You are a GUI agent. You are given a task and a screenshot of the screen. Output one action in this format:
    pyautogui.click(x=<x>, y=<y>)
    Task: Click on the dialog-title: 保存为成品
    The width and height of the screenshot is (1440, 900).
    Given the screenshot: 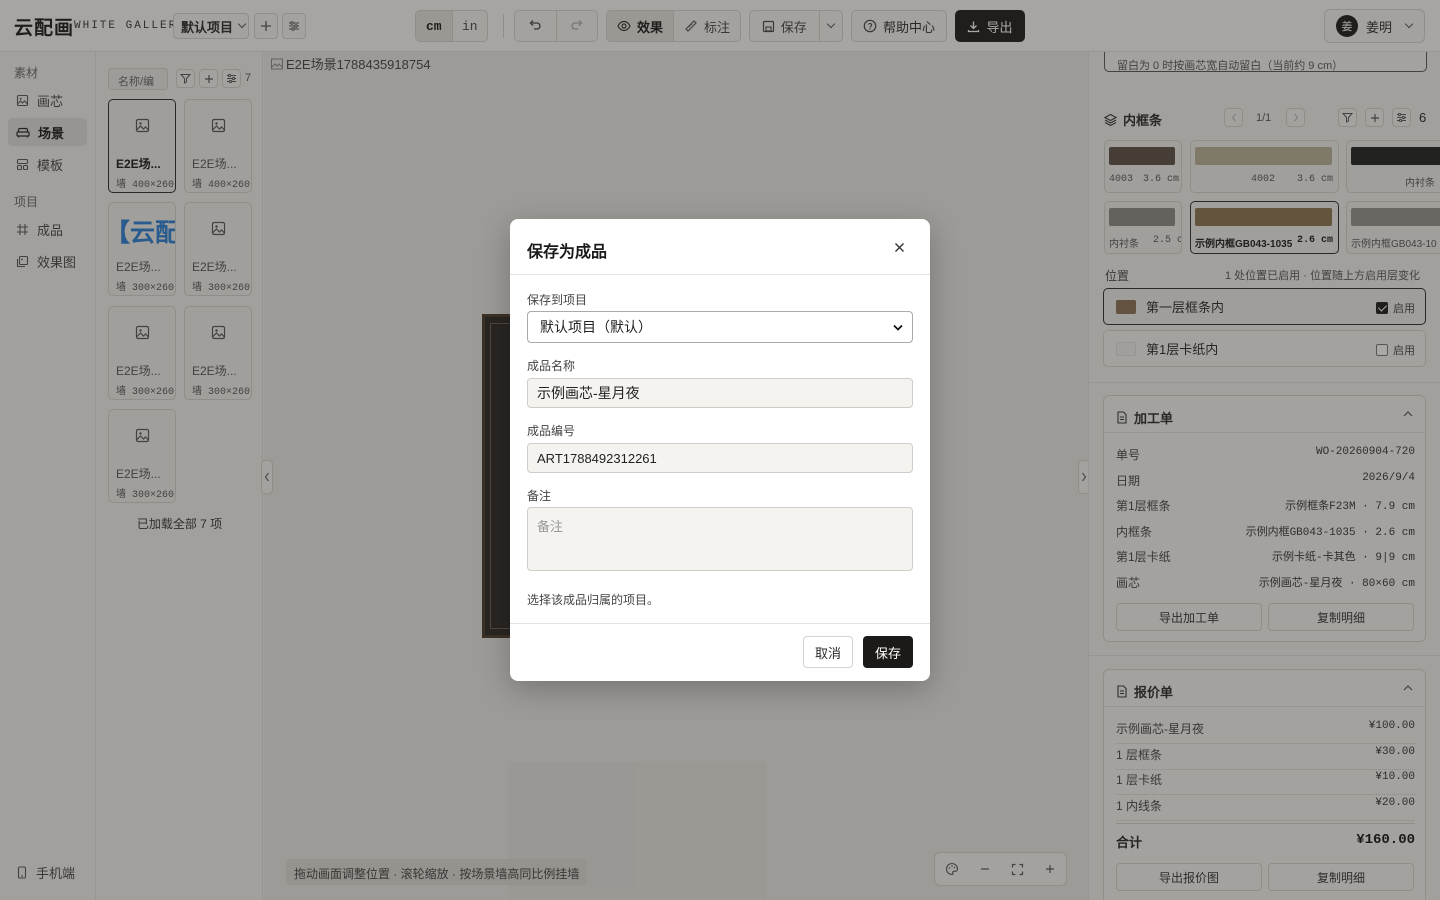 What is the action you would take?
    pyautogui.click(x=567, y=252)
    